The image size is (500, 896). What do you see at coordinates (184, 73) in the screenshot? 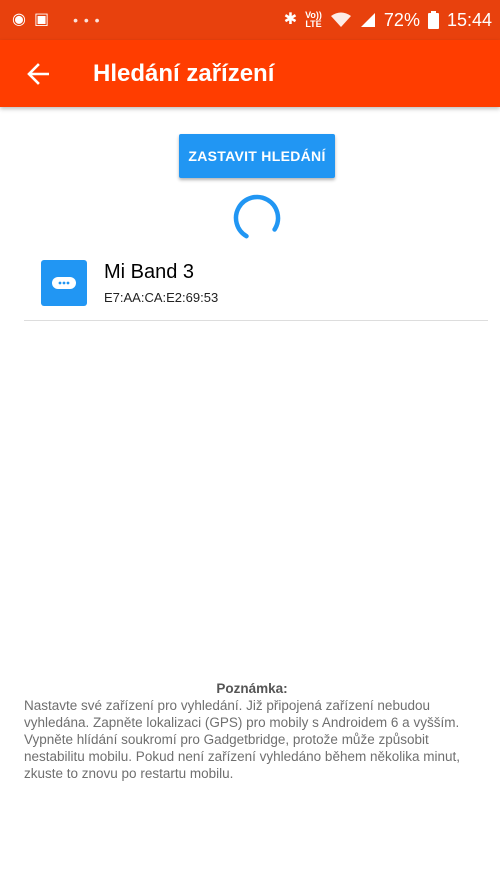
I see `page-title: Hledání zařízení` at bounding box center [184, 73].